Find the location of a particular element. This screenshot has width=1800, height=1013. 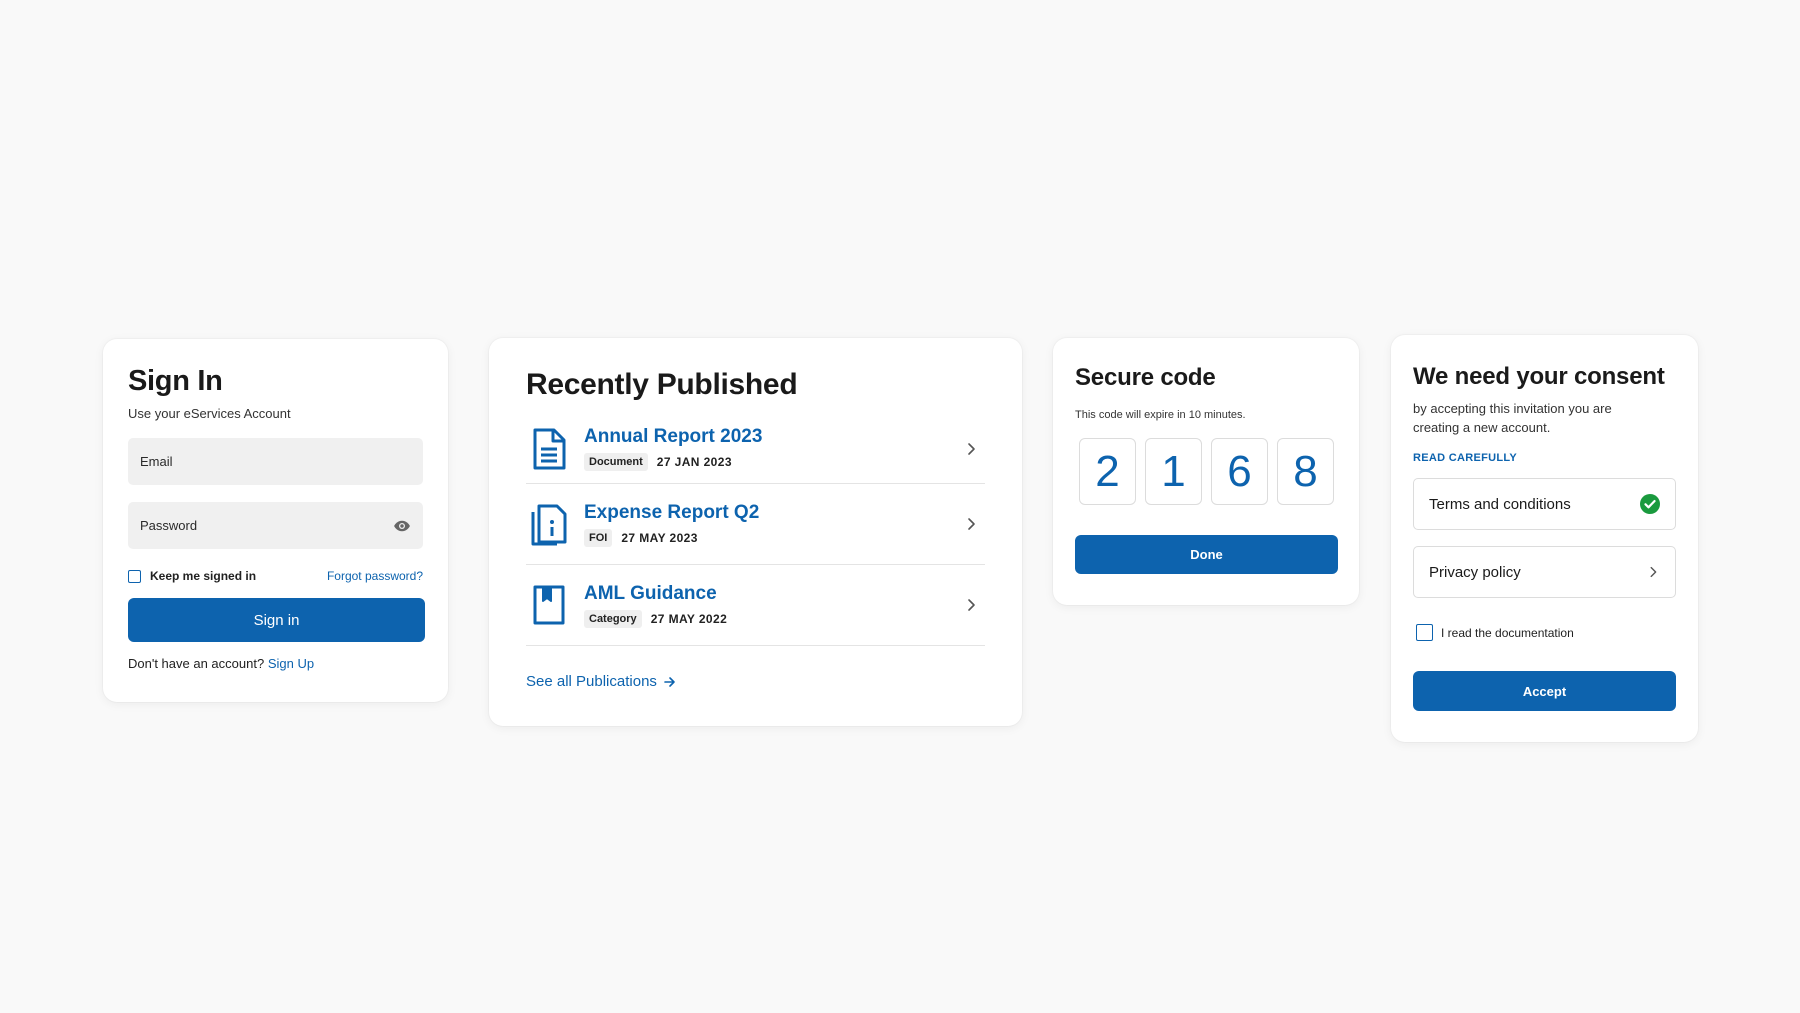

password-field is located at coordinates (275, 525).